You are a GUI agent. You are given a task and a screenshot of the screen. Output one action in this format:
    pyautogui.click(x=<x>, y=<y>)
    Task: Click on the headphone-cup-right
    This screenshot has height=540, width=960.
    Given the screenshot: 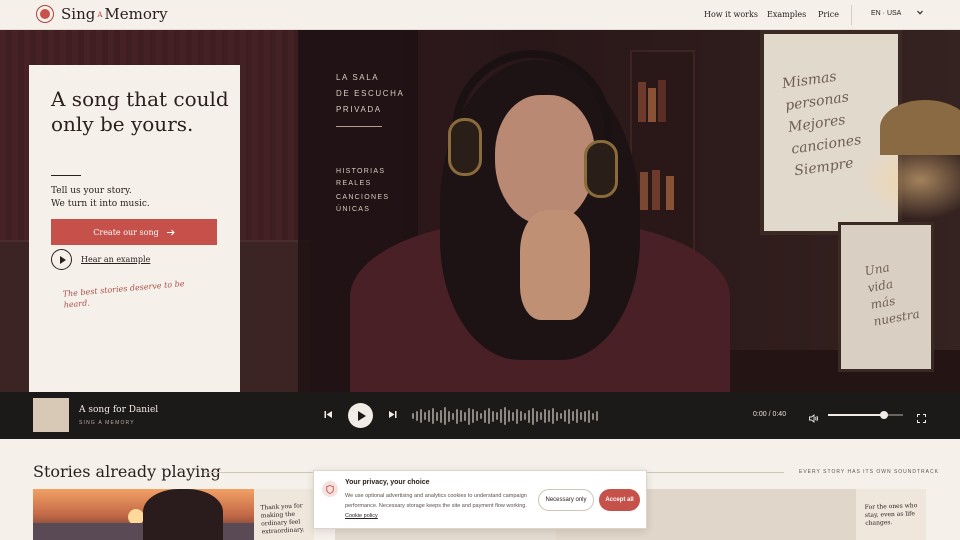 What is the action you would take?
    pyautogui.click(x=601, y=169)
    